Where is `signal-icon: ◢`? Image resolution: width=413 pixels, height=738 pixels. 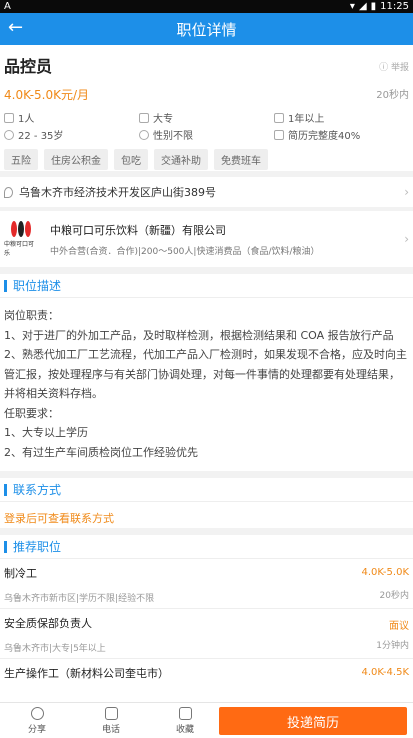
signal-icon: ◢ is located at coordinates (362, 6).